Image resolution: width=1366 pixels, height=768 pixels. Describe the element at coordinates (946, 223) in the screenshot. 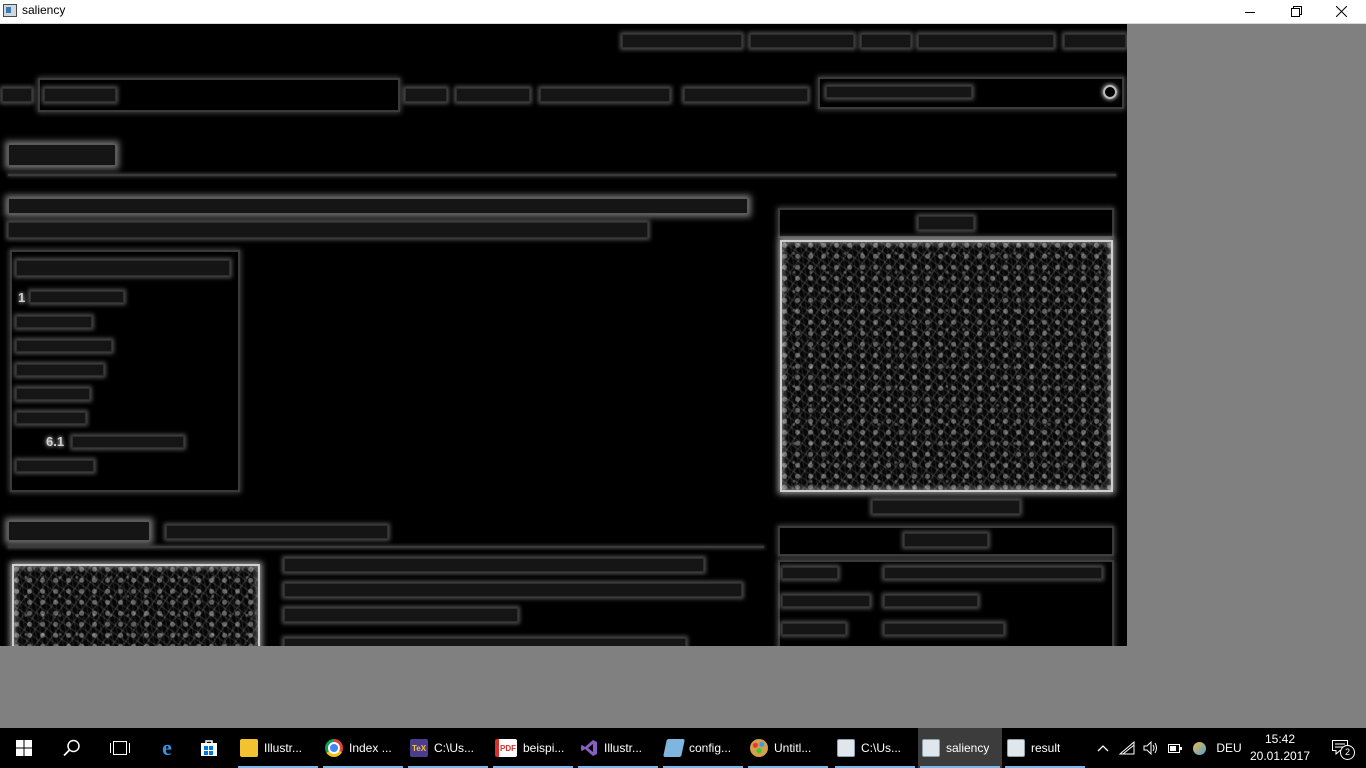

I see `infobox-title-block` at that location.